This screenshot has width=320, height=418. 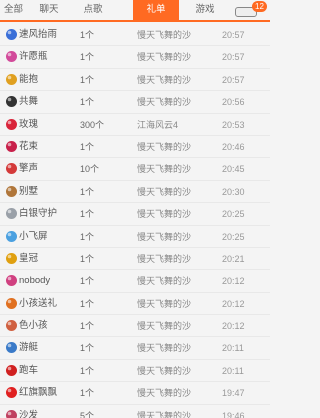 I want to click on gift-name: 红旗飘飘, so click(x=38, y=393).